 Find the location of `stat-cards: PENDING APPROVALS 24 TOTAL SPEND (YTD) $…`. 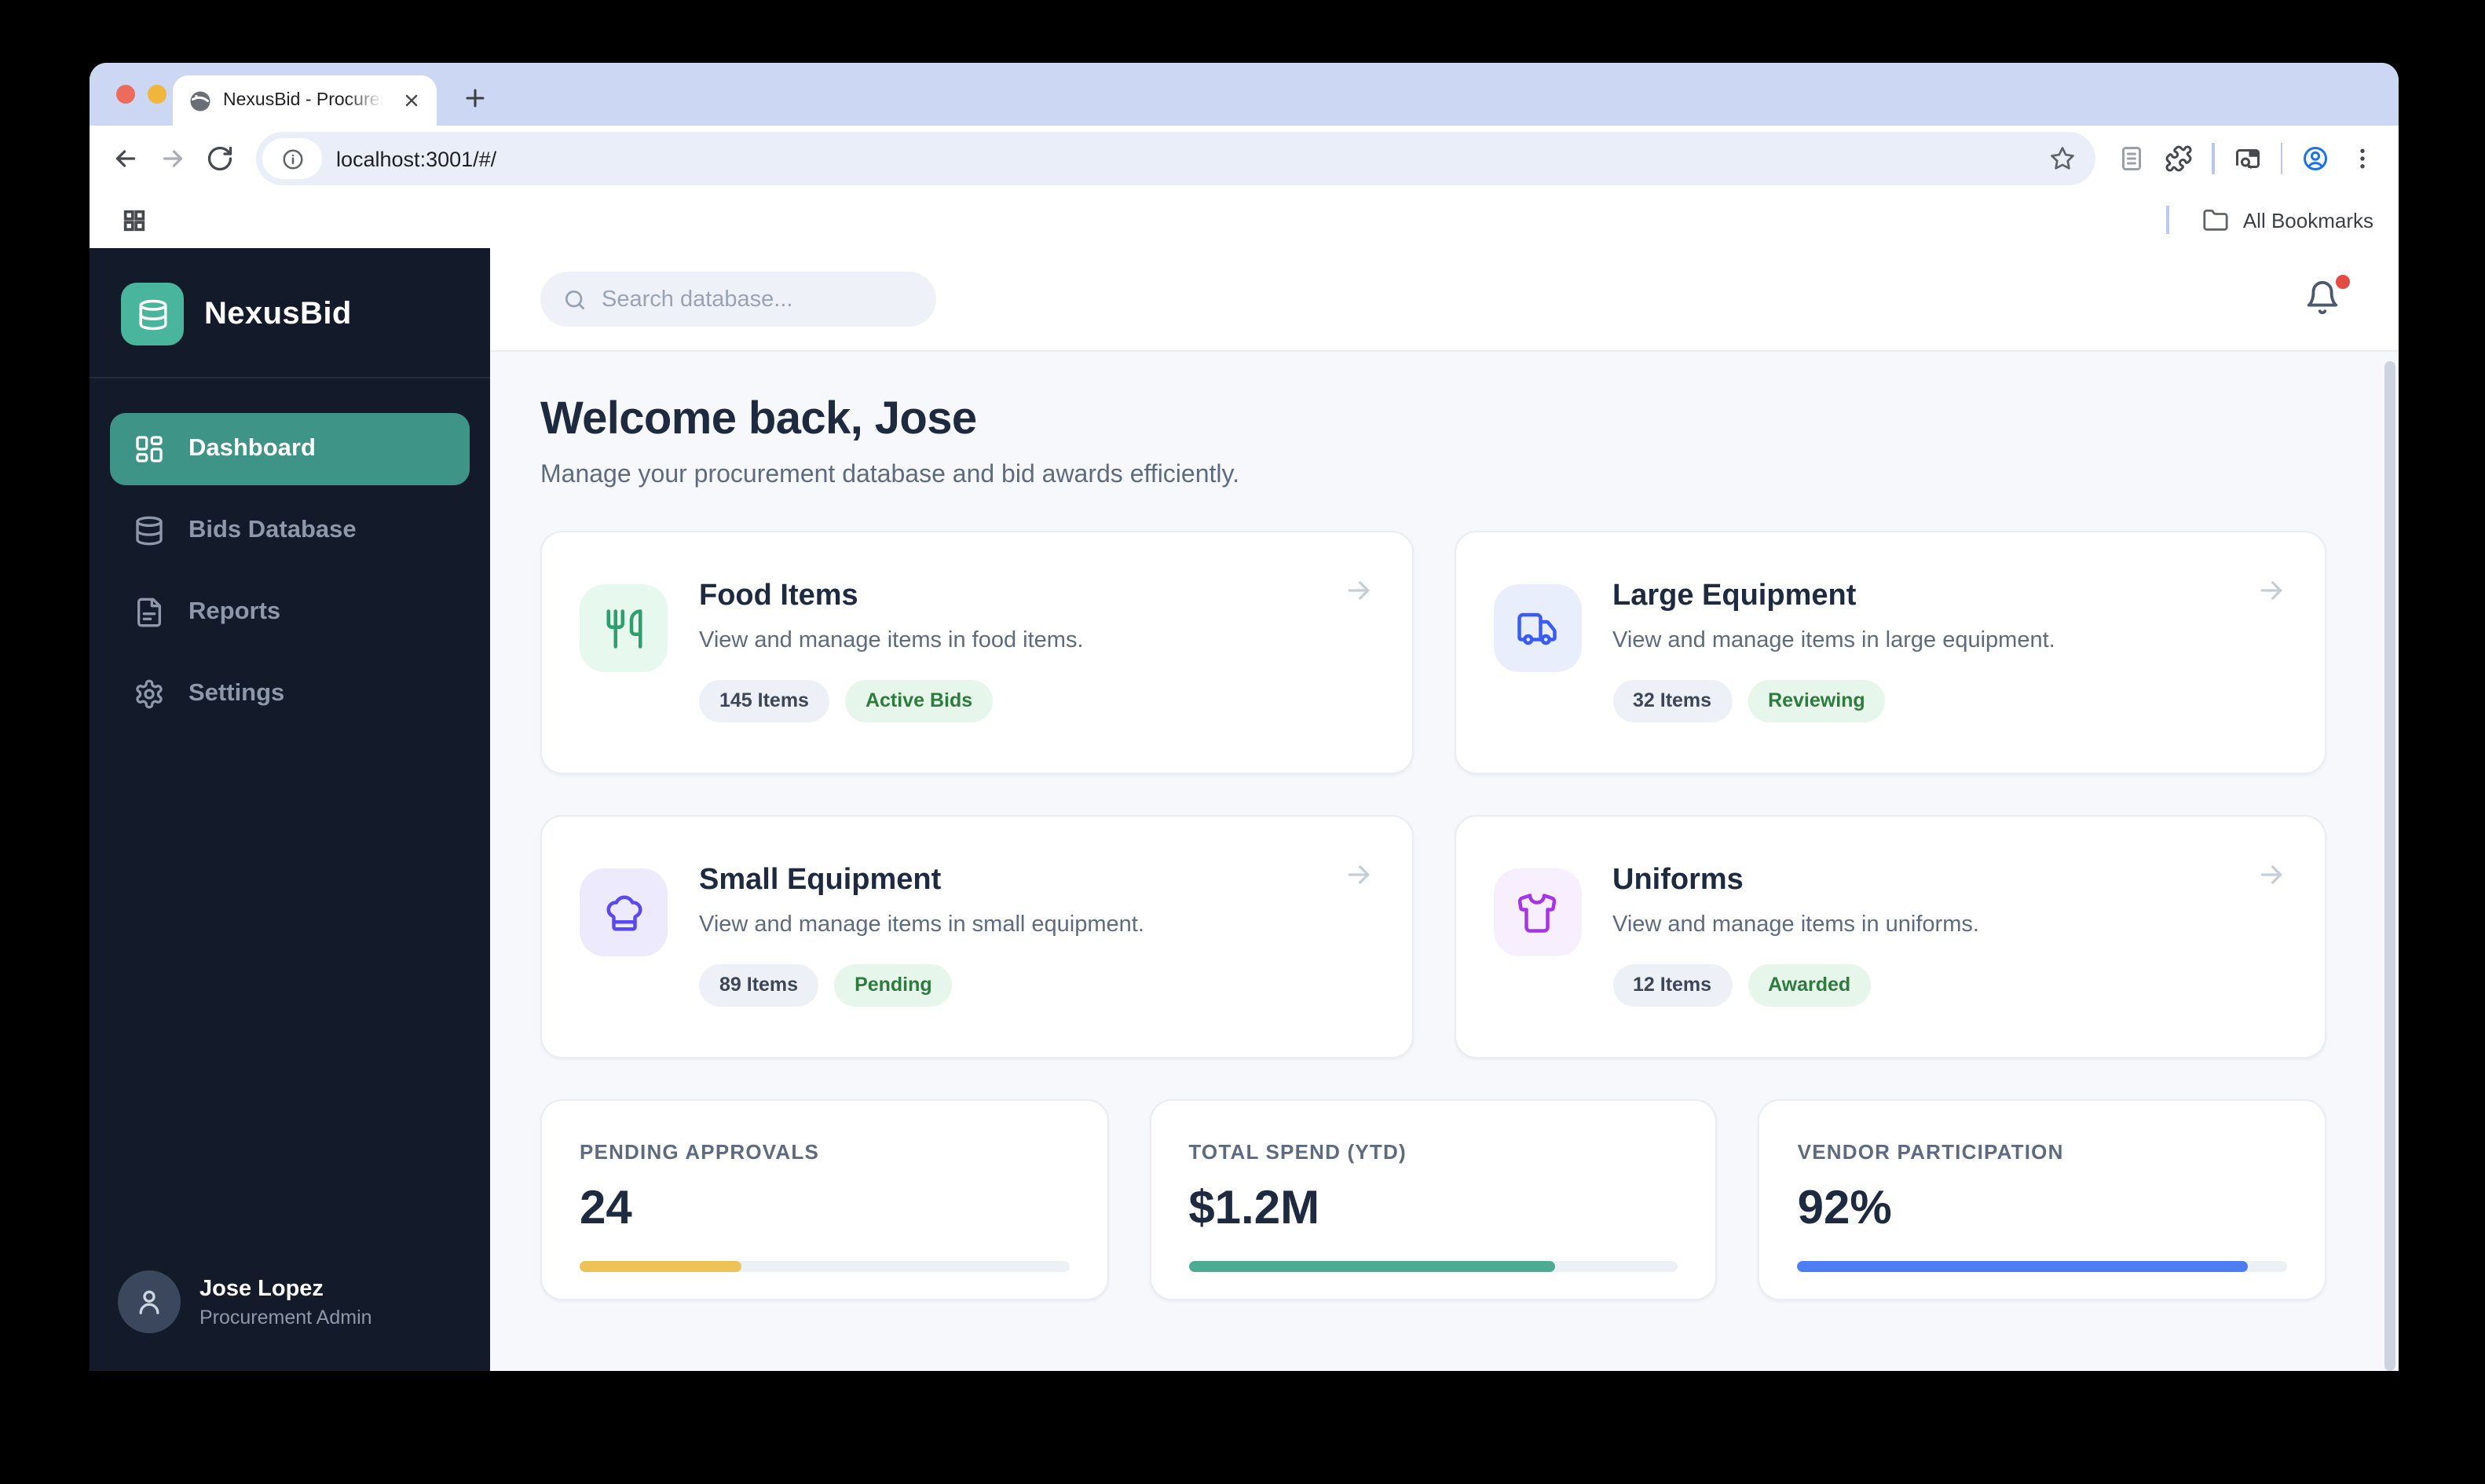

stat-cards: PENDING APPROVALS 24 TOTAL SPEND (YTD) $… is located at coordinates (1433, 1200).